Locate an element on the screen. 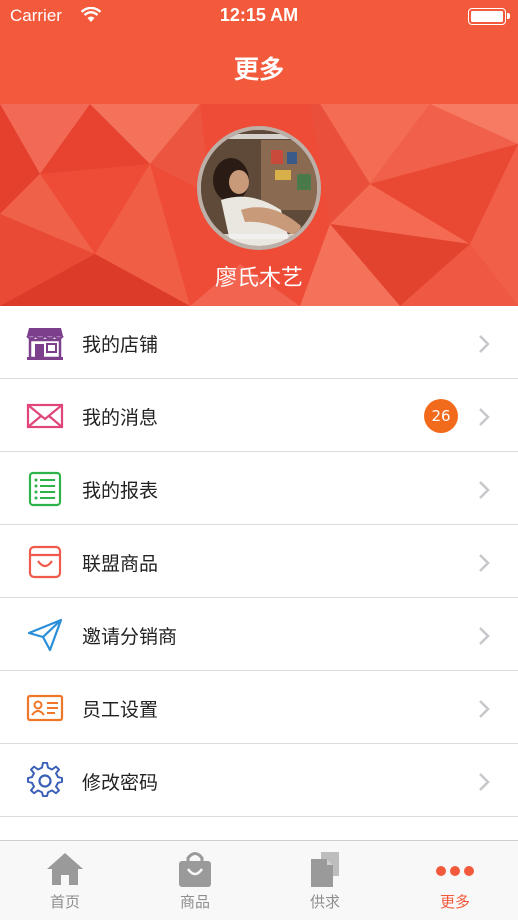 This screenshot has width=518, height=920. tab-bar: 首页 商品 供求 更多 is located at coordinates (259, 880).